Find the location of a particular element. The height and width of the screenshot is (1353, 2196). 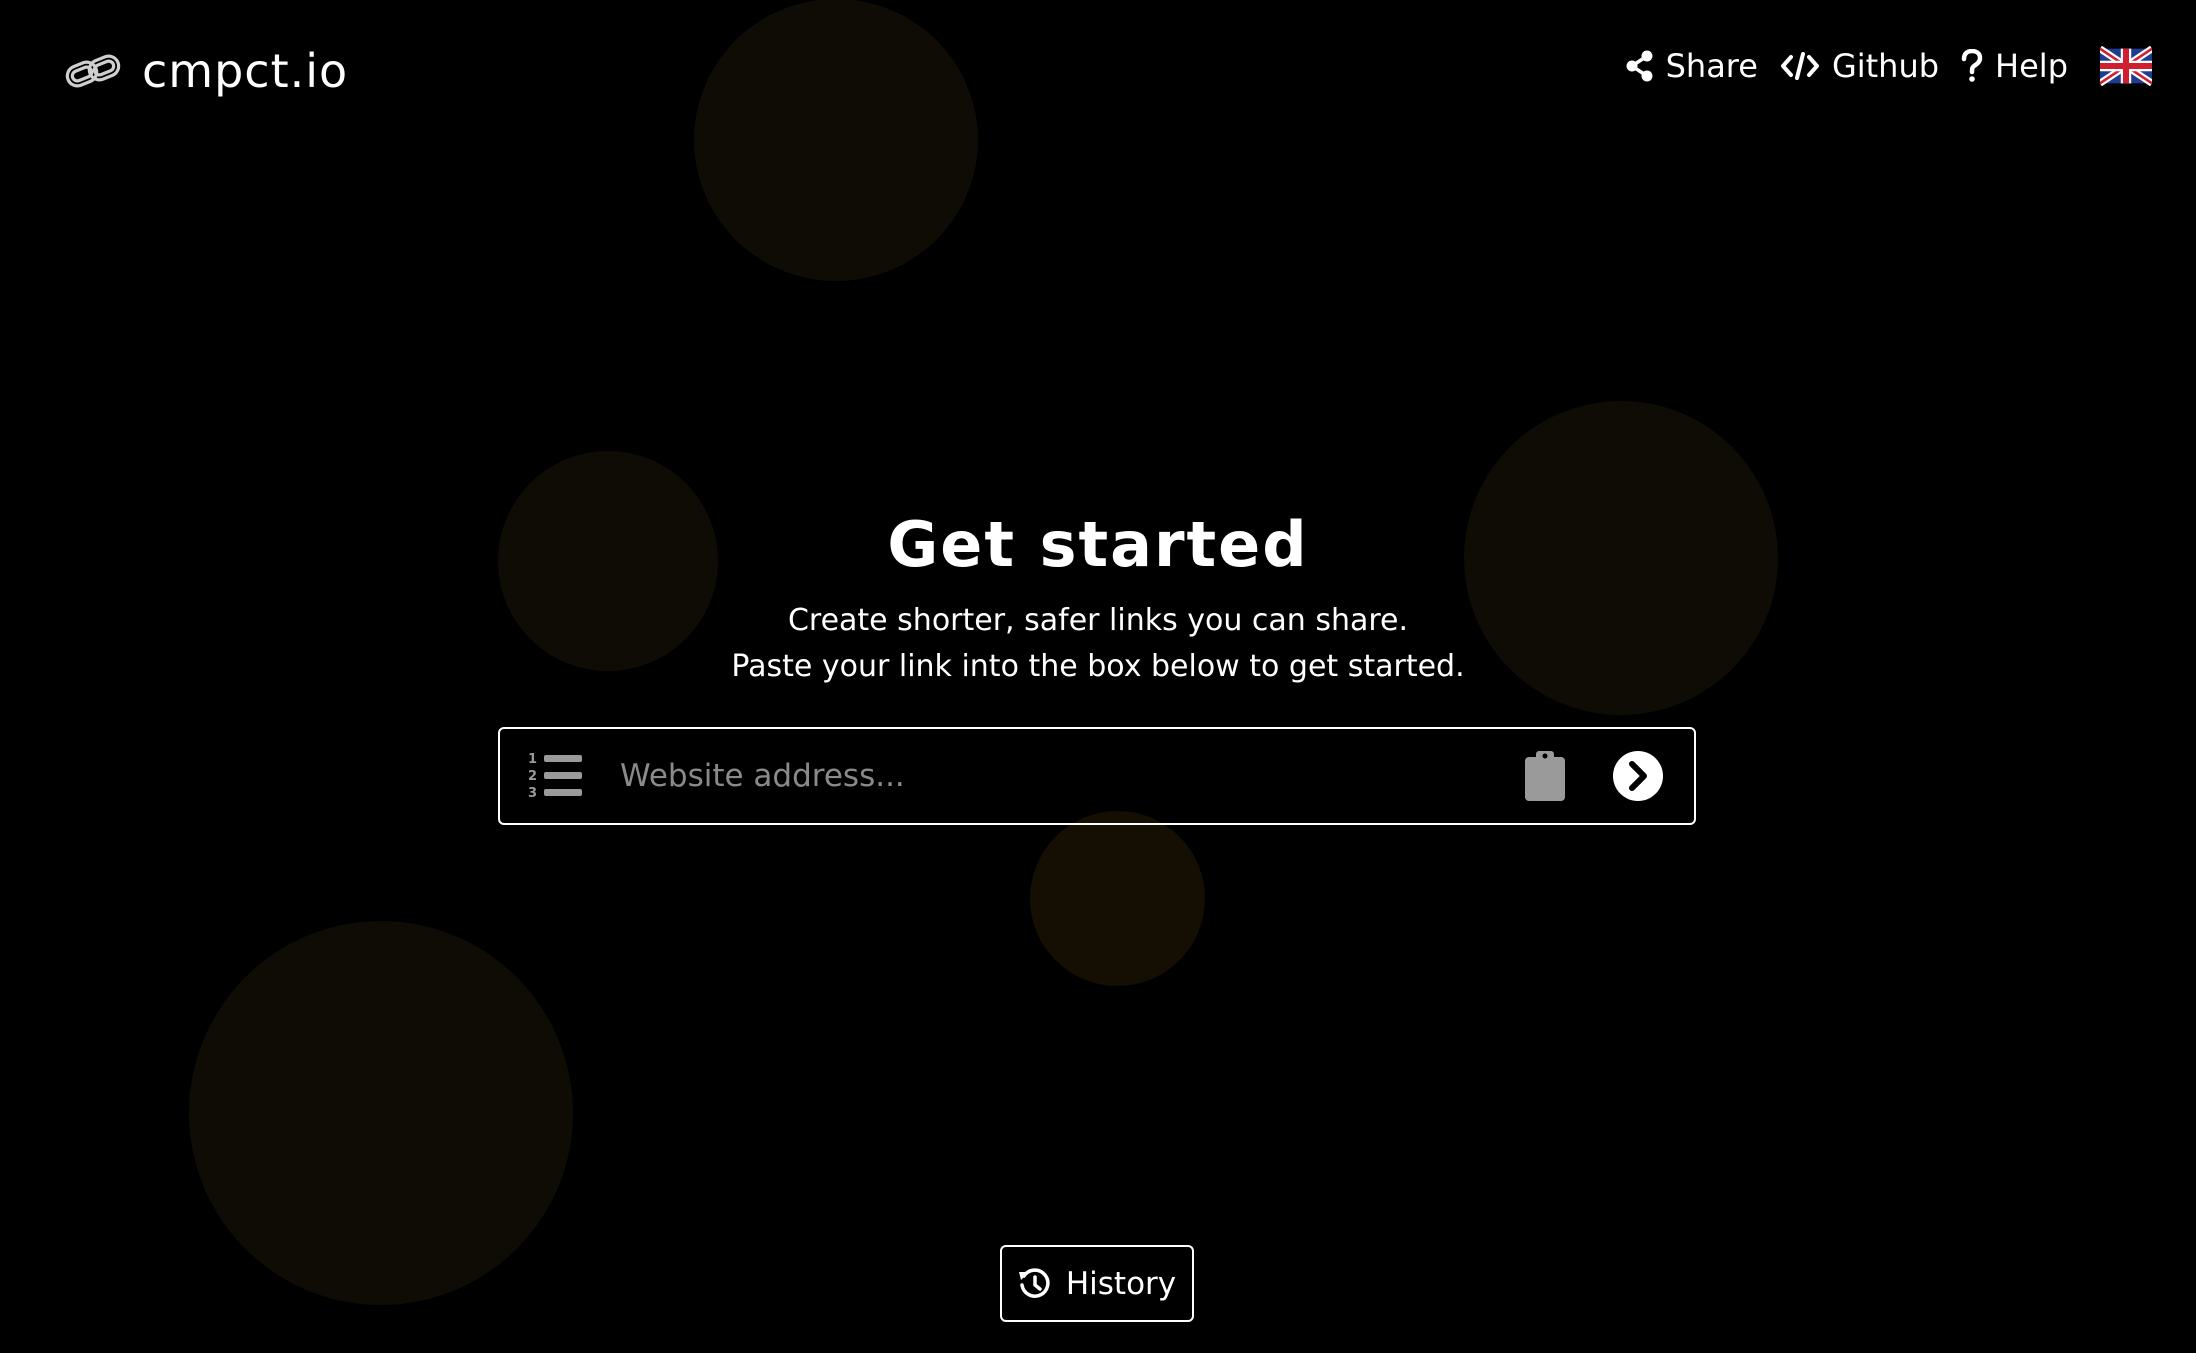

uk-flag-icon is located at coordinates (2126, 66).